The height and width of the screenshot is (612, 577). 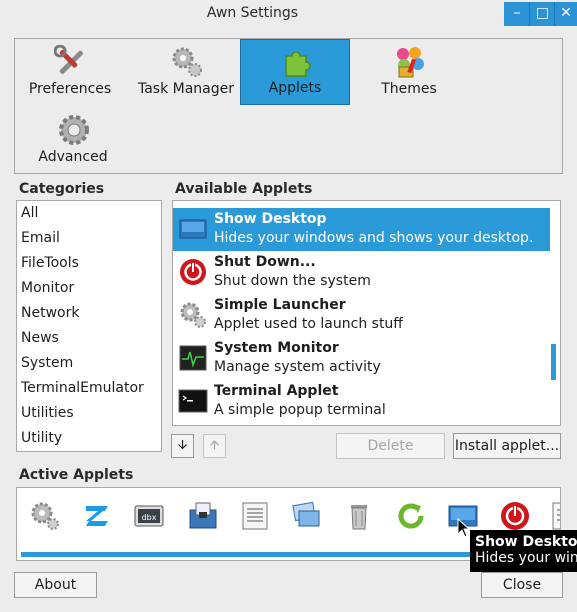 What do you see at coordinates (89, 263) in the screenshot?
I see `category-item-filetools: FileTools` at bounding box center [89, 263].